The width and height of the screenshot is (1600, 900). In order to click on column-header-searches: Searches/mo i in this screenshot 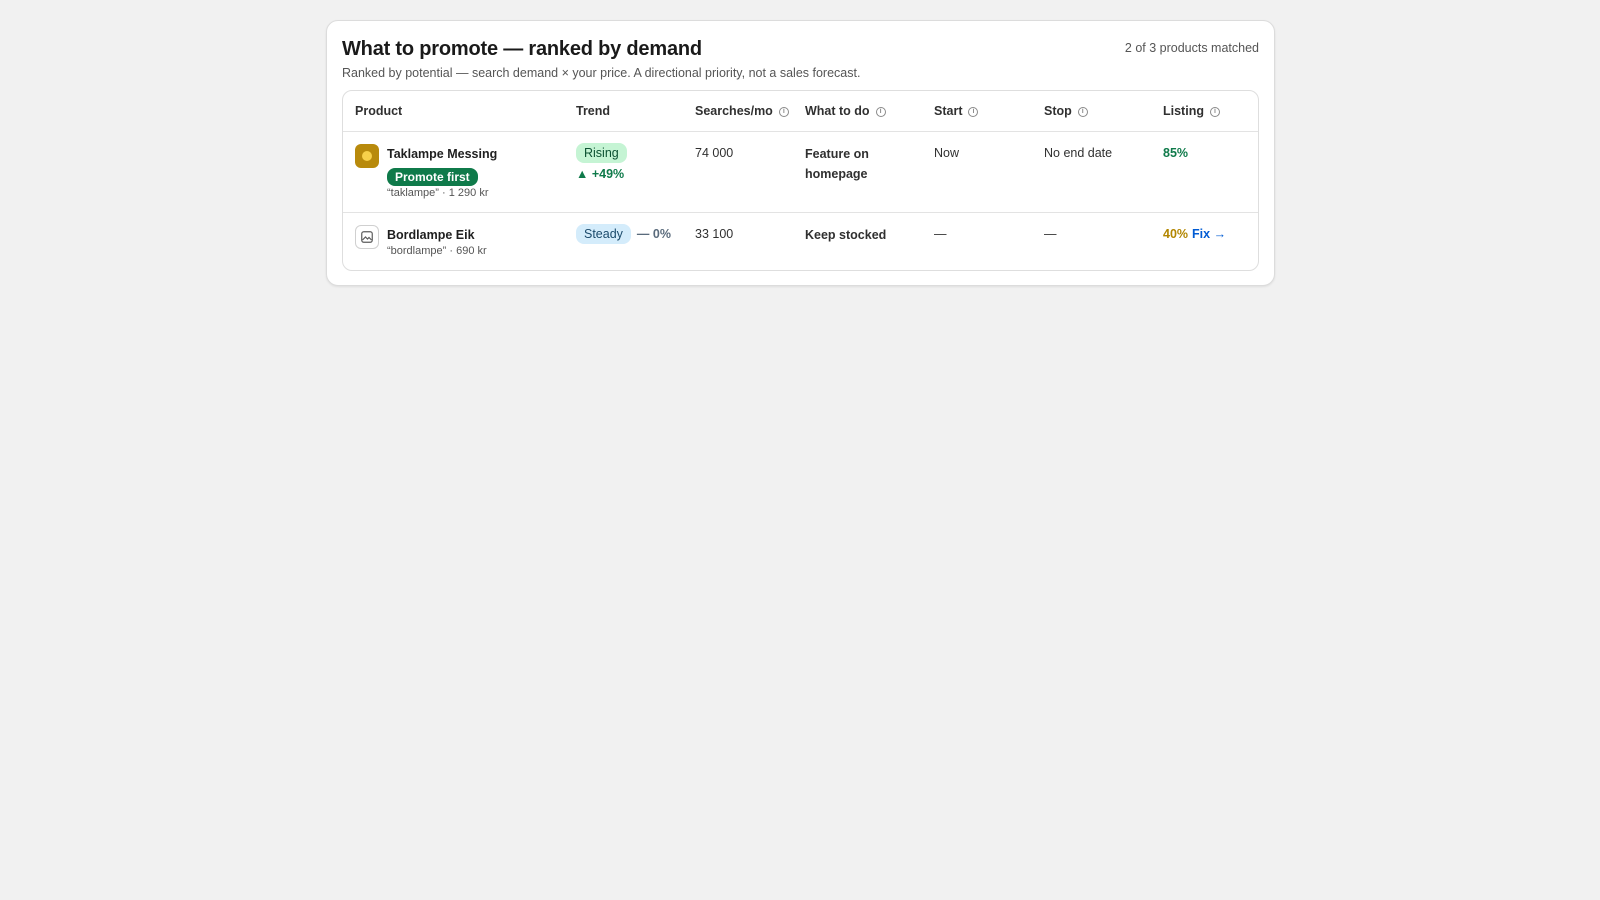, I will do `click(738, 111)`.